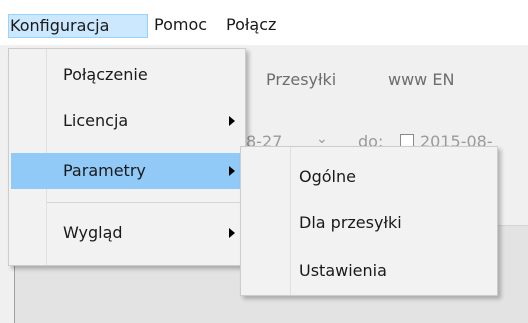  I want to click on menu-item-wyglad: Wygląd, so click(127, 233).